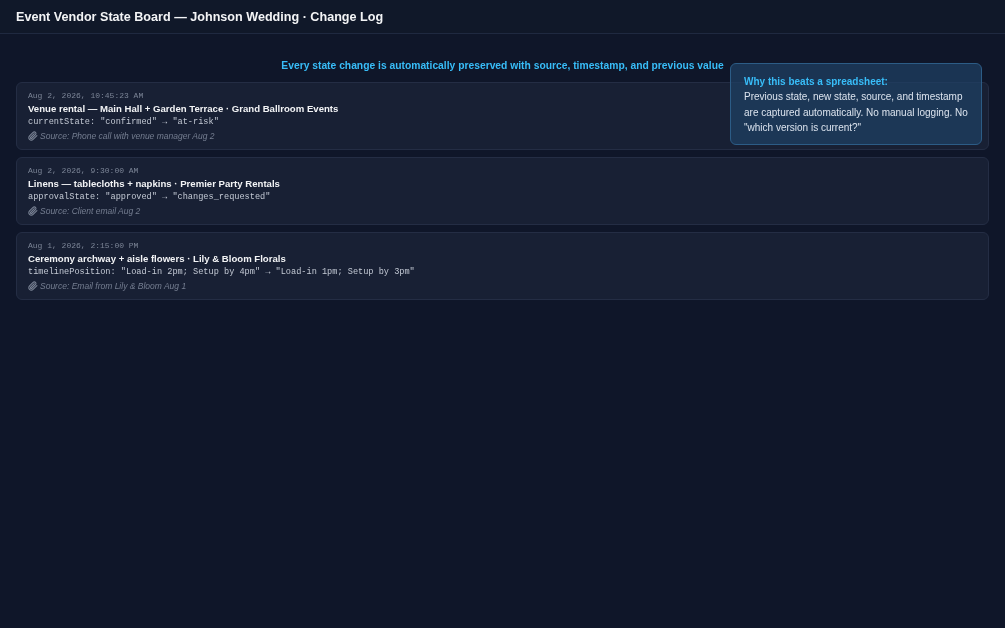 This screenshot has width=1005, height=628. What do you see at coordinates (123, 122) in the screenshot?
I see `state-change: currentState: "confirmed" → "at-risk"` at bounding box center [123, 122].